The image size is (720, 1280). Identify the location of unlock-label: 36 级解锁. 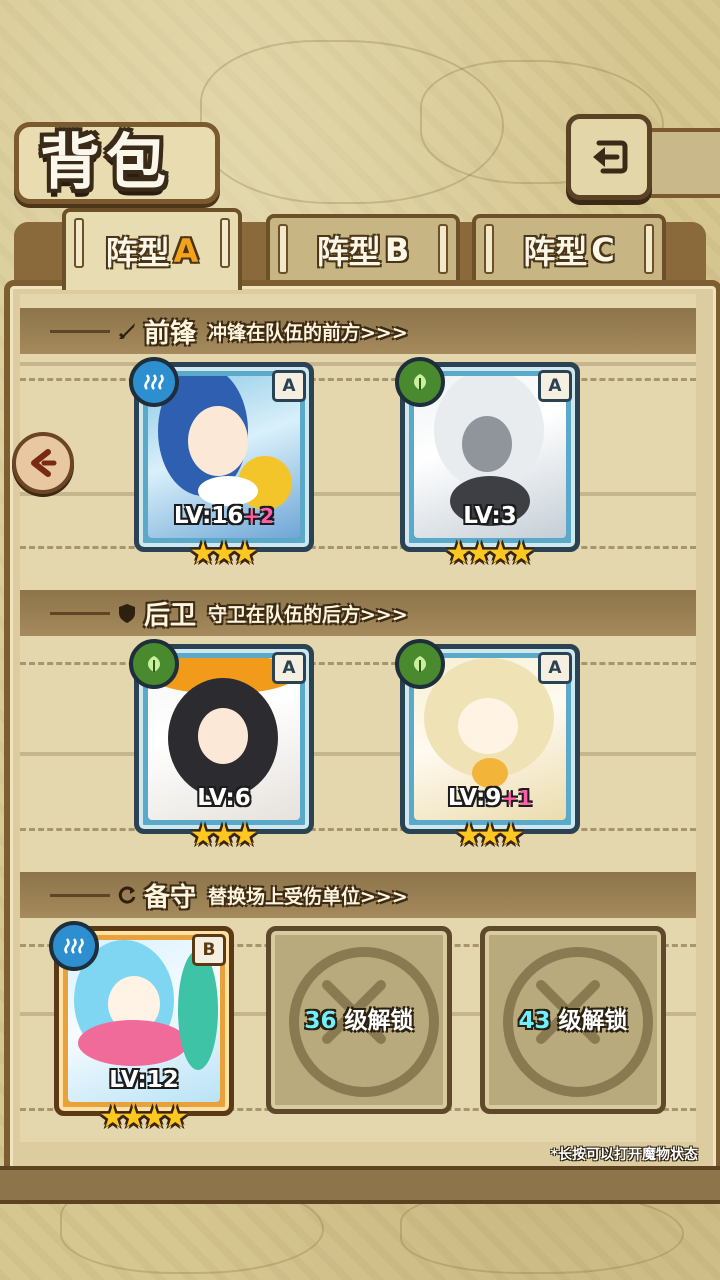
(359, 1021).